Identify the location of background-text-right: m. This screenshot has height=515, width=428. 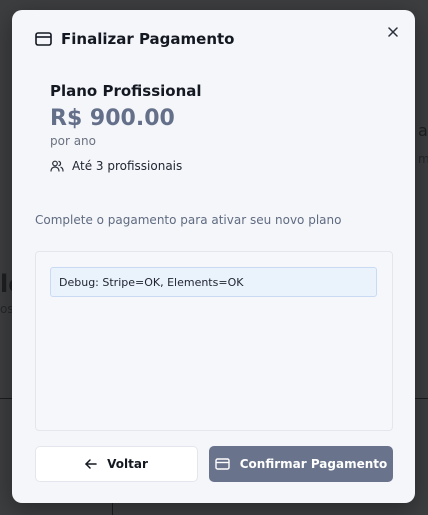
(423, 159).